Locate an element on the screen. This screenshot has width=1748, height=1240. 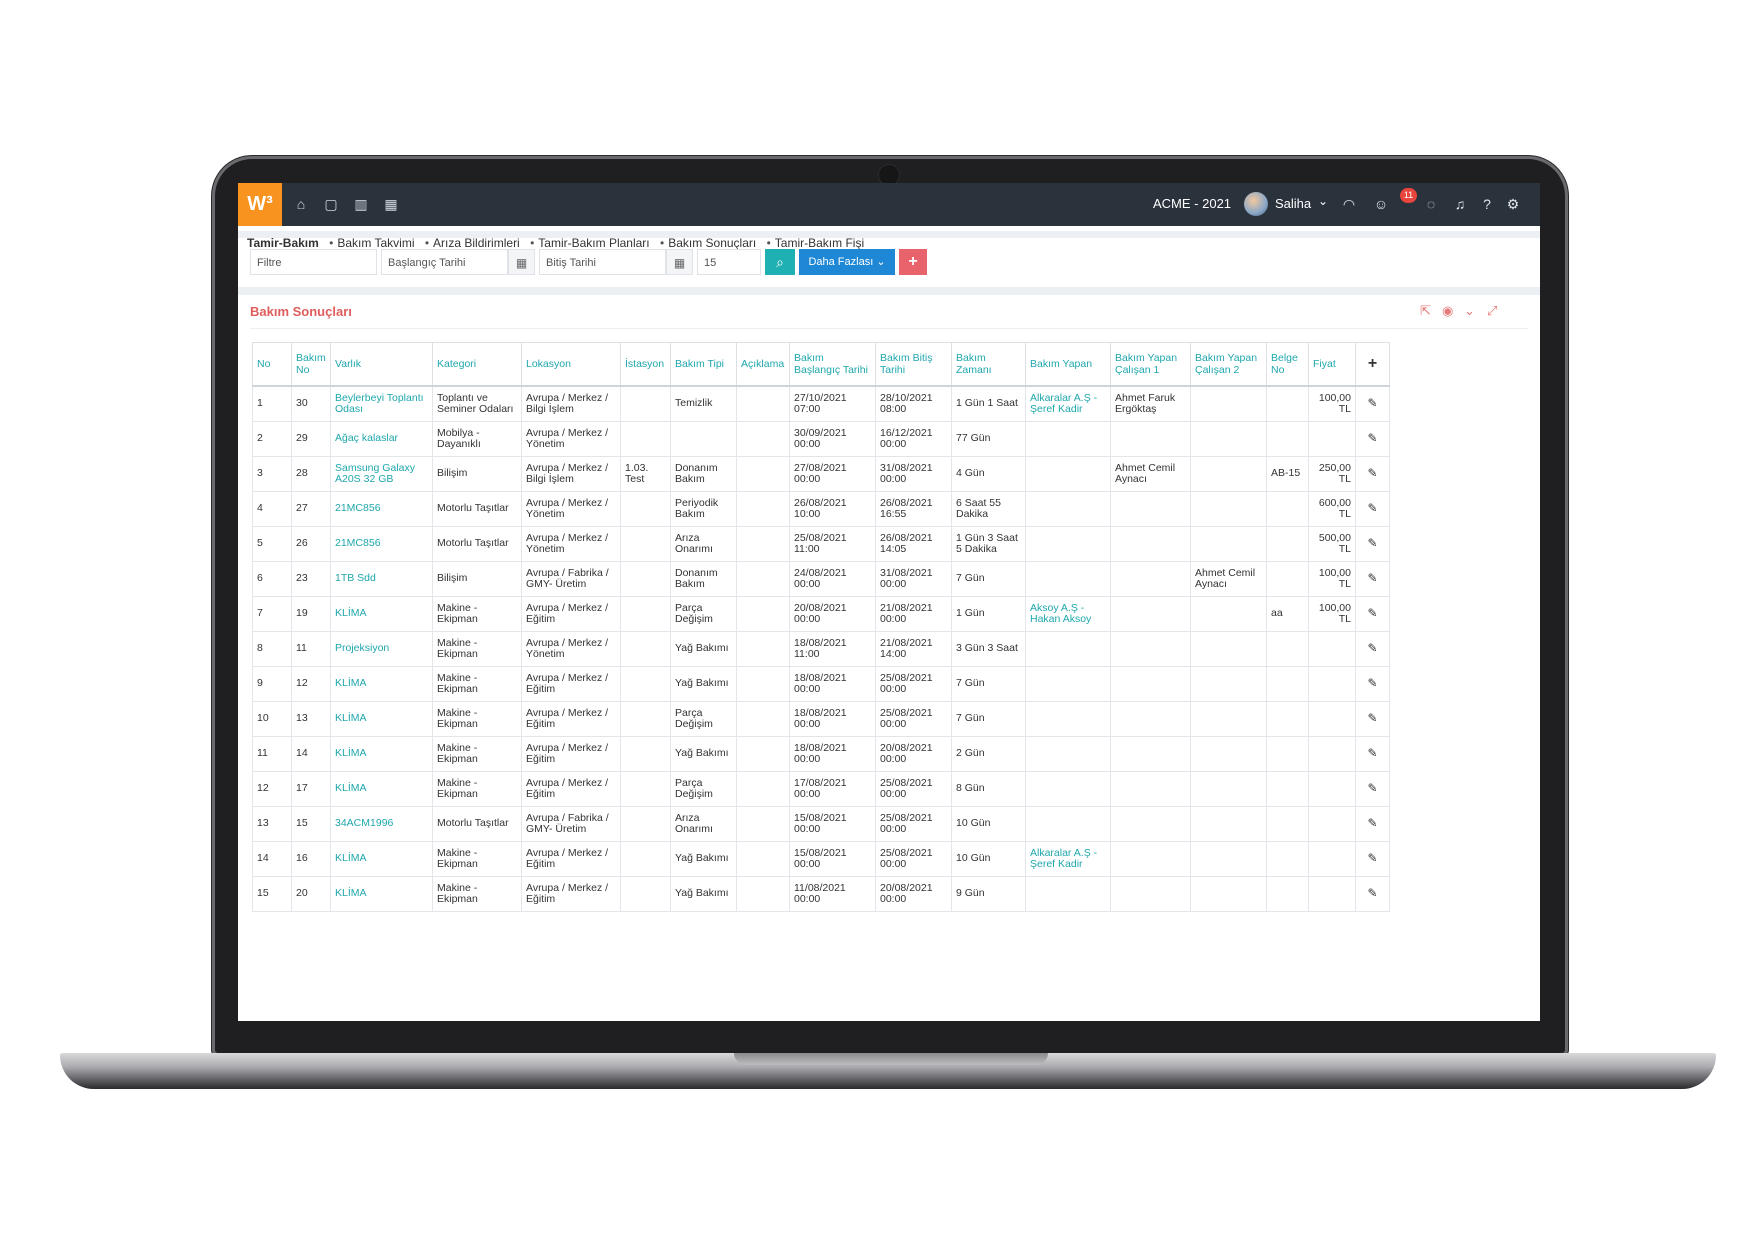
table-cell: Projeksiyon is located at coordinates (381, 649).